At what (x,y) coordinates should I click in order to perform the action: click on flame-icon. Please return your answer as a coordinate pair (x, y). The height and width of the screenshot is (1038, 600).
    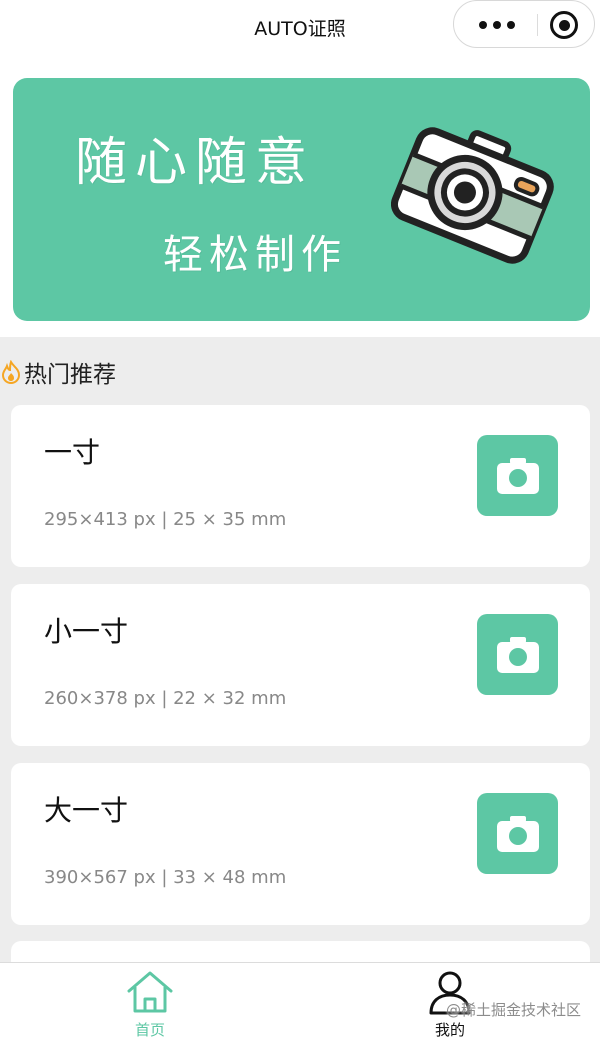
    Looking at the image, I should click on (11, 372).